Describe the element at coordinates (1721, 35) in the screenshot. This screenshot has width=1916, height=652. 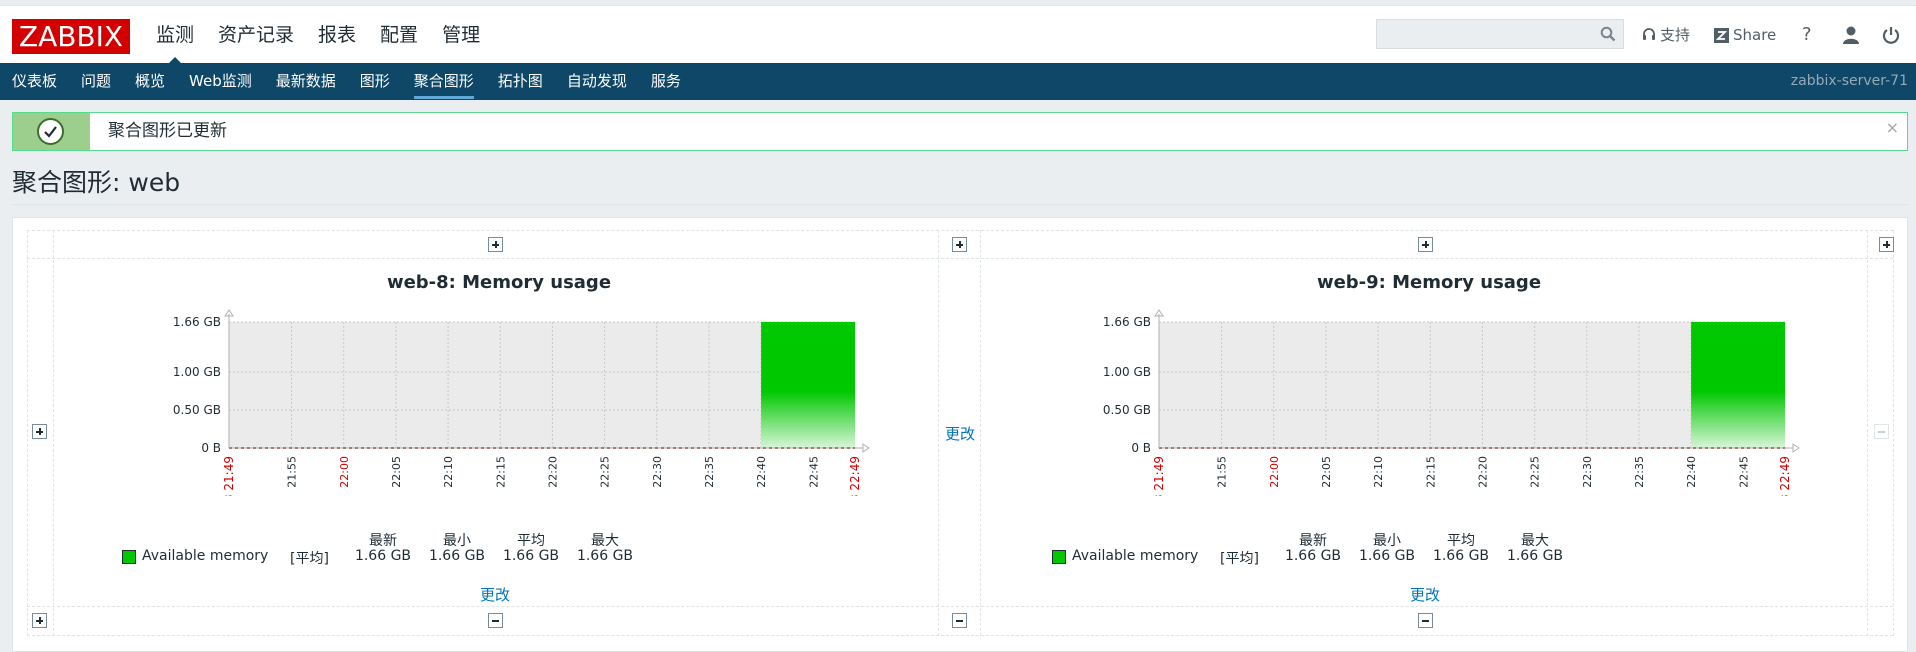
I see `share-z-icon` at that location.